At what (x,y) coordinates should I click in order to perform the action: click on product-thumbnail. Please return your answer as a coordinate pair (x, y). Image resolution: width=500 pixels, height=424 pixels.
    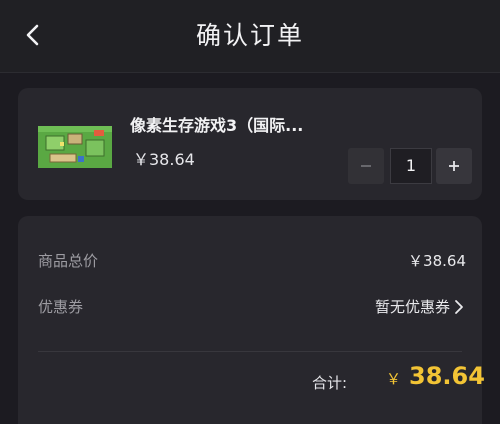
    Looking at the image, I should click on (75, 147).